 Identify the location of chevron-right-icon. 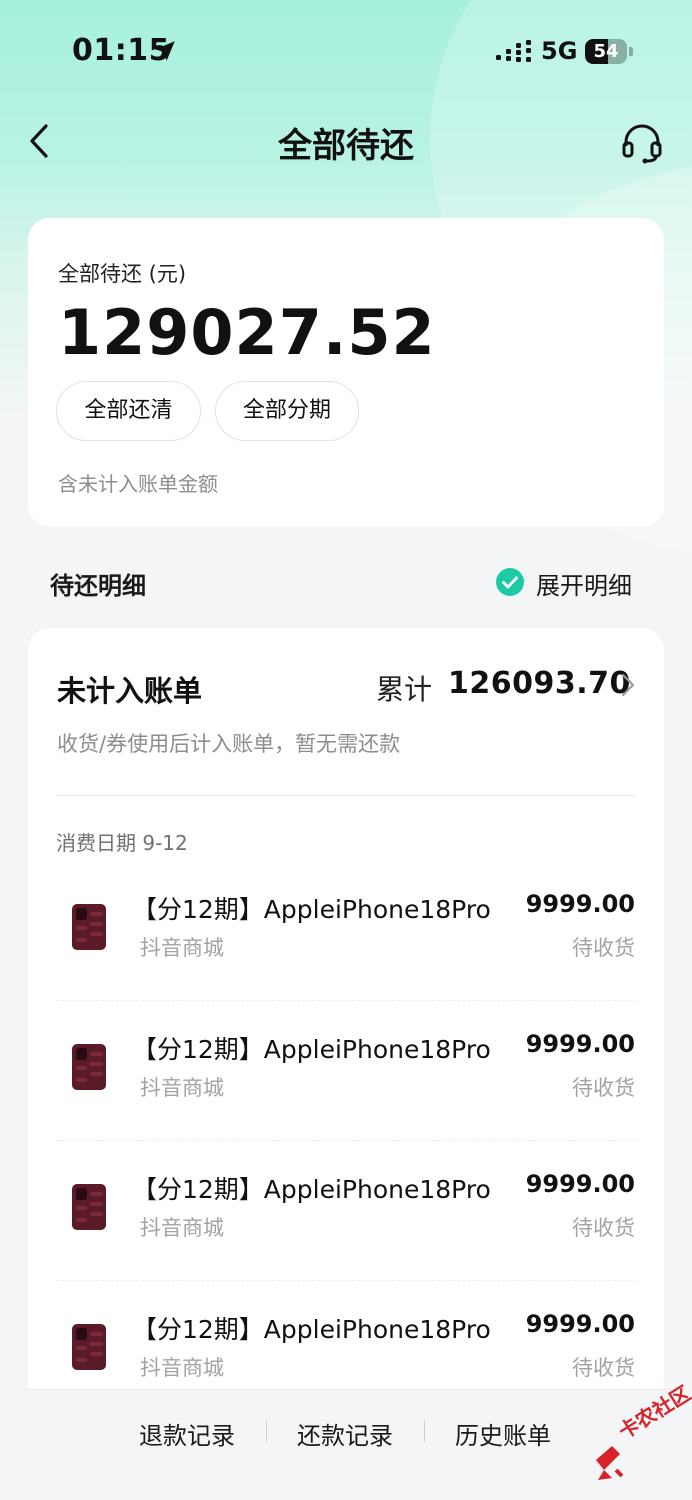
(628, 685).